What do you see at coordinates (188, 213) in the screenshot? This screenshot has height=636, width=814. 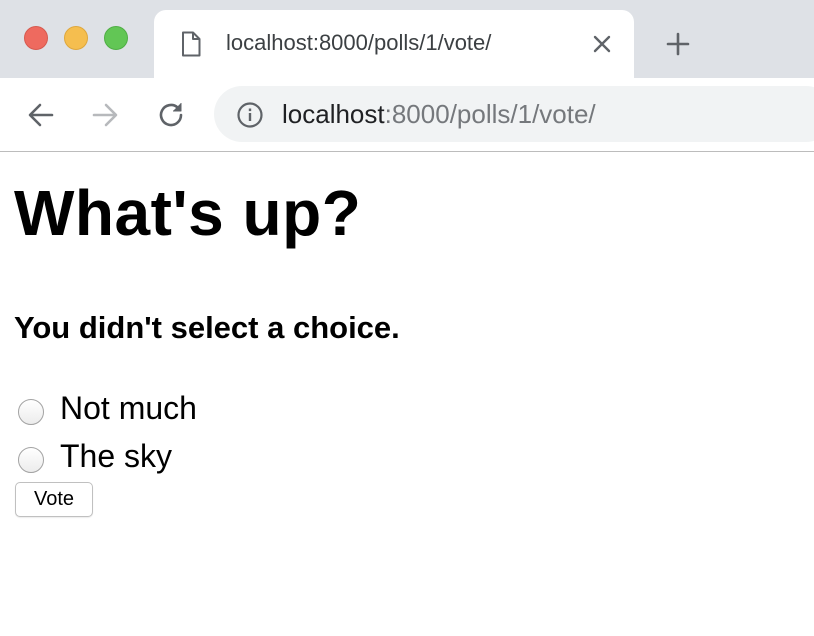 I see `page-title: What's up?` at bounding box center [188, 213].